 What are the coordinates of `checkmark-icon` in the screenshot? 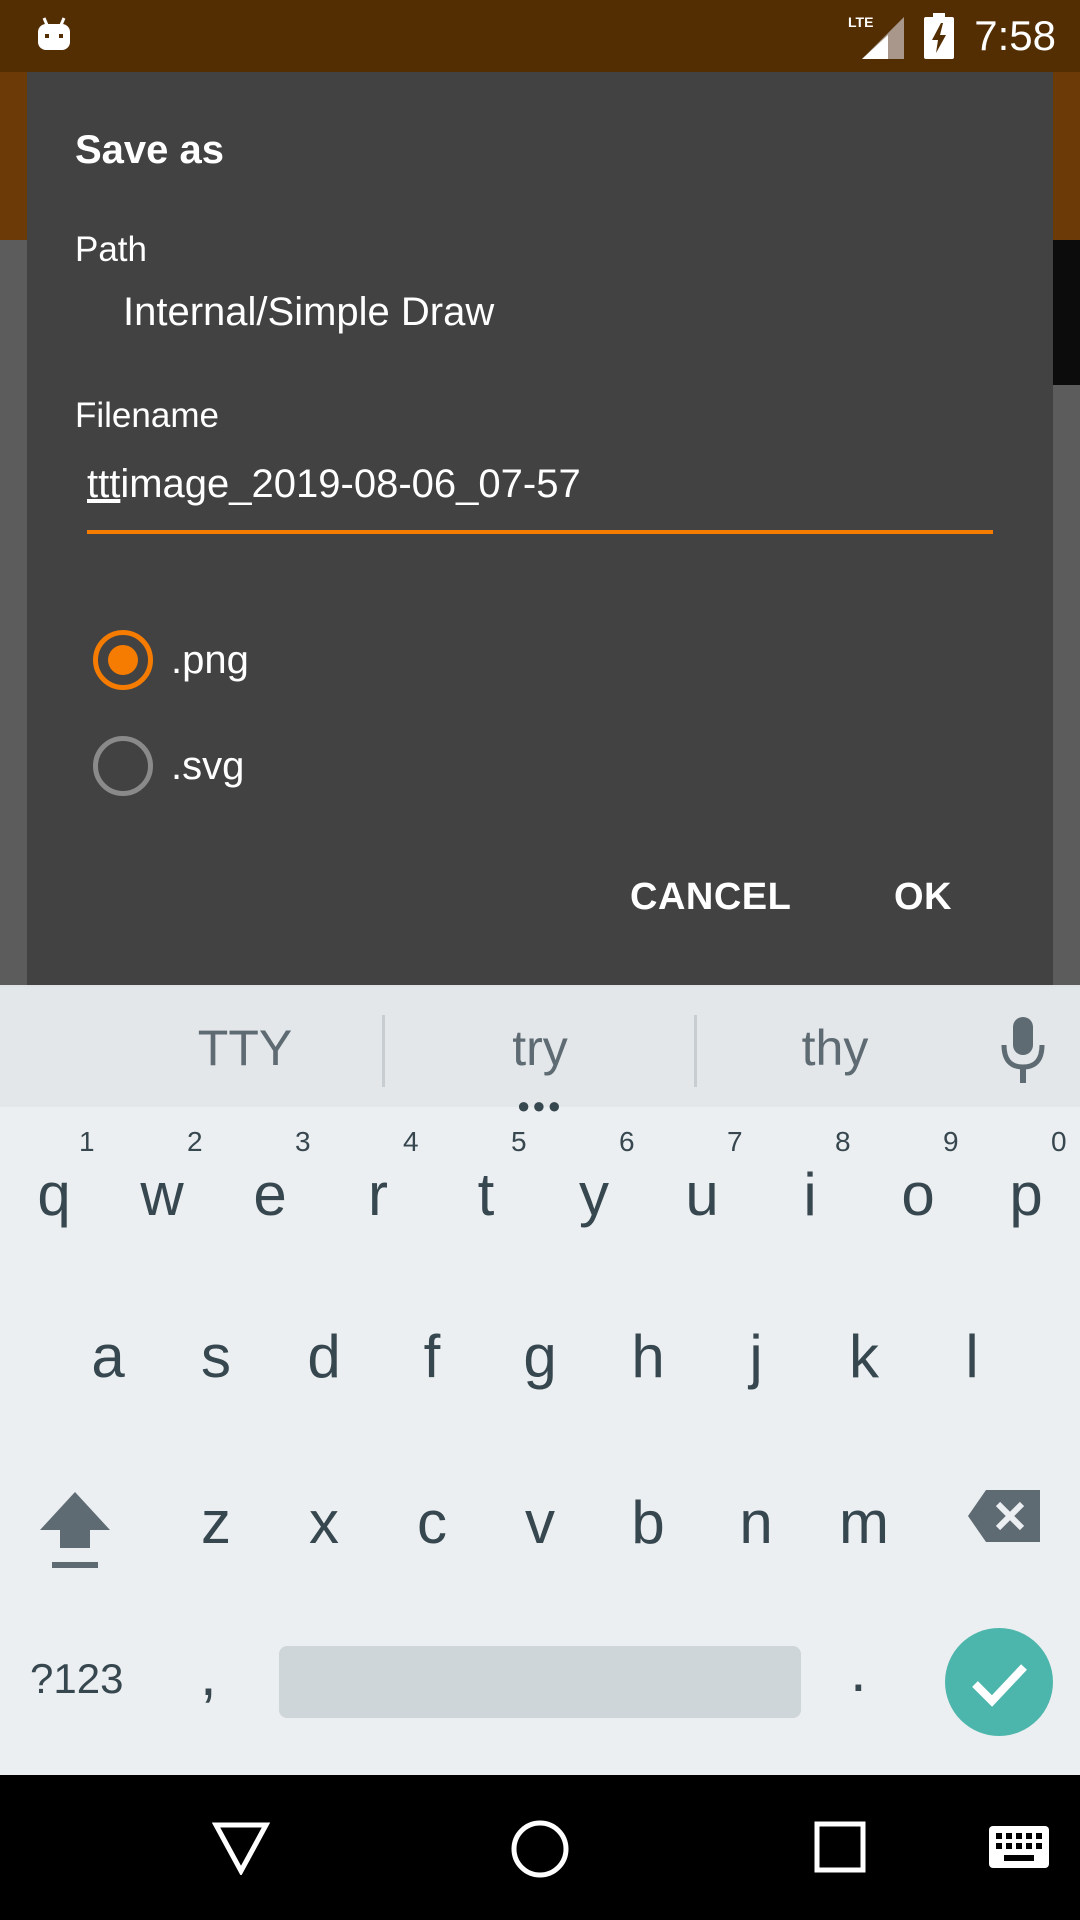 It's located at (999, 1685).